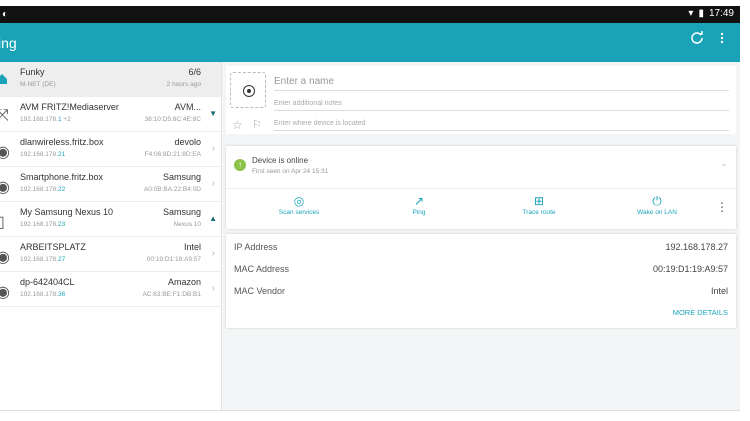  Describe the element at coordinates (43, 189) in the screenshot. I see `device-ip: 192.168.178.22` at that location.